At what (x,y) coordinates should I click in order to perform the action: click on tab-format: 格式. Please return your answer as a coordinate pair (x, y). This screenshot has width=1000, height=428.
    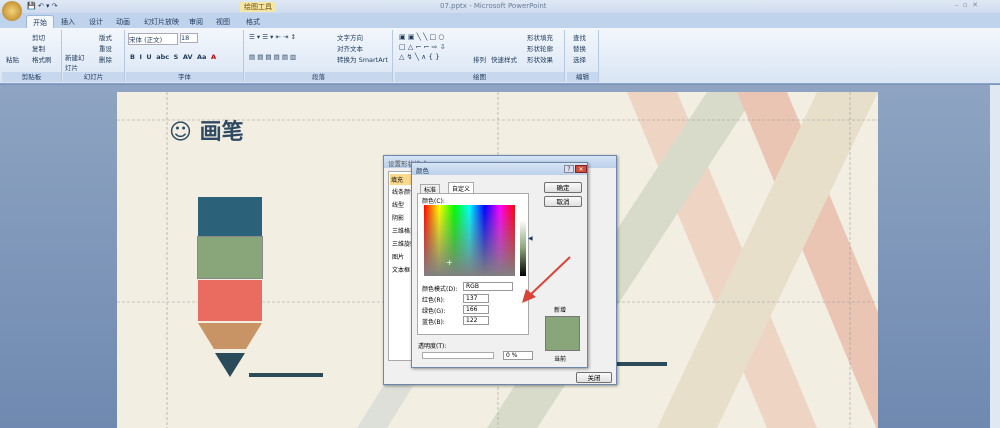
    Looking at the image, I should click on (253, 21).